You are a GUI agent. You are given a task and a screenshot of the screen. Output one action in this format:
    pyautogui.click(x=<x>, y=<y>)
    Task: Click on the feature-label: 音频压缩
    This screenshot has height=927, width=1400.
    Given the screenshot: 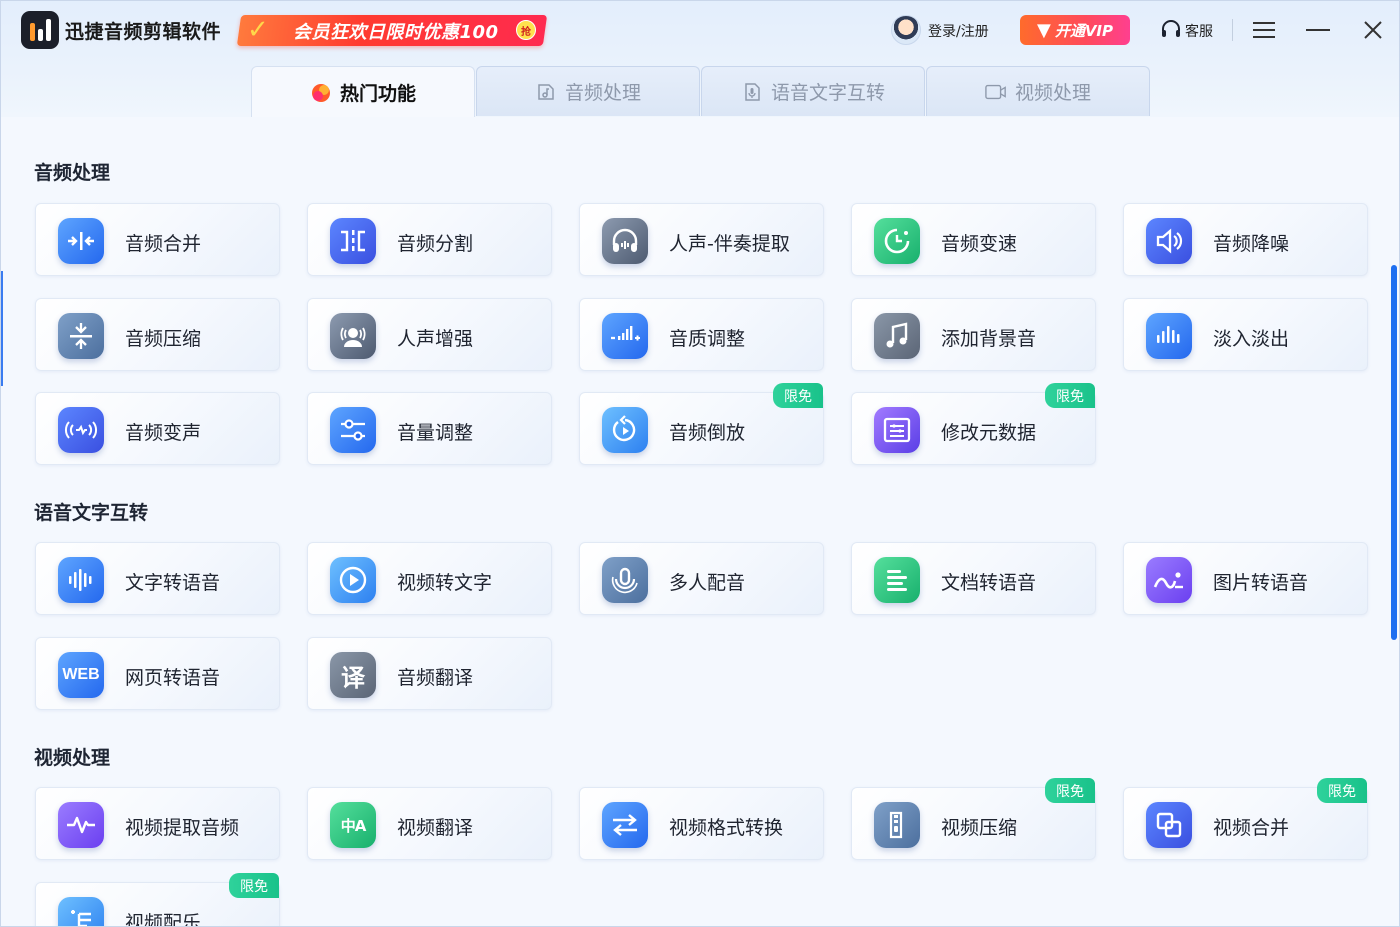 What is the action you would take?
    pyautogui.click(x=163, y=339)
    